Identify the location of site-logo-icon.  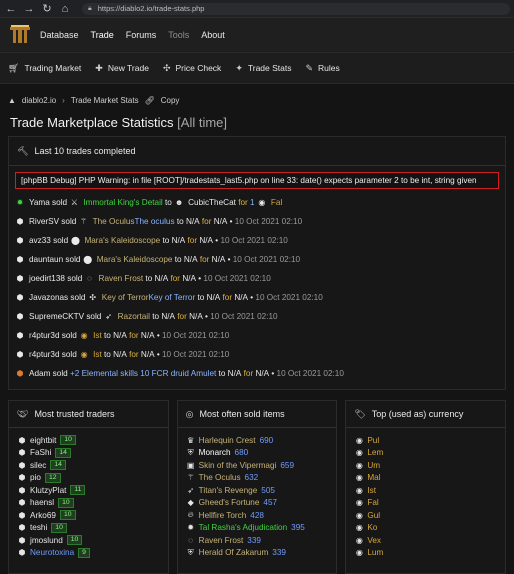
(20, 35).